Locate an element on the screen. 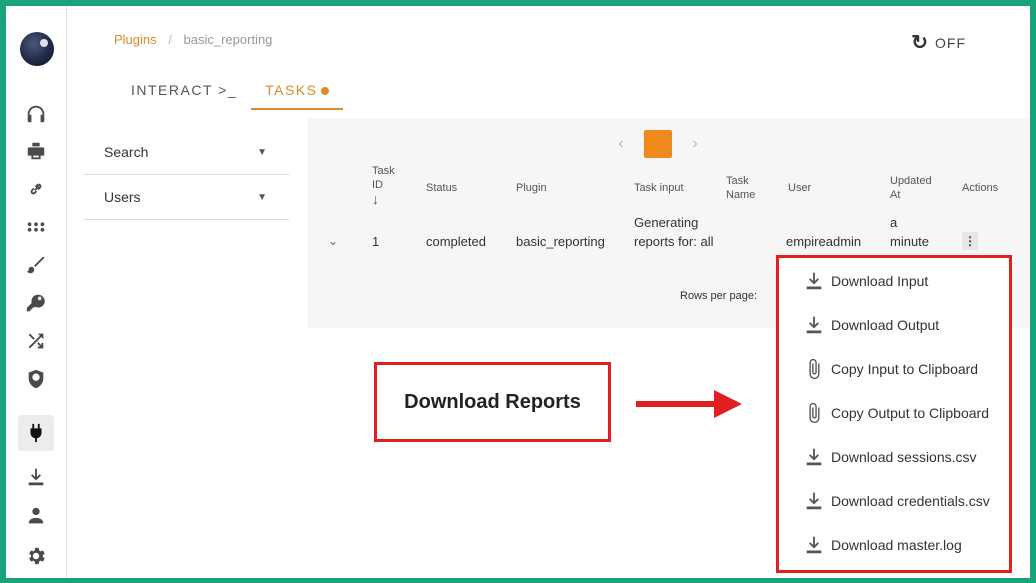 The width and height of the screenshot is (1036, 583). column-header-task-name: Task Name is located at coordinates (744, 188).